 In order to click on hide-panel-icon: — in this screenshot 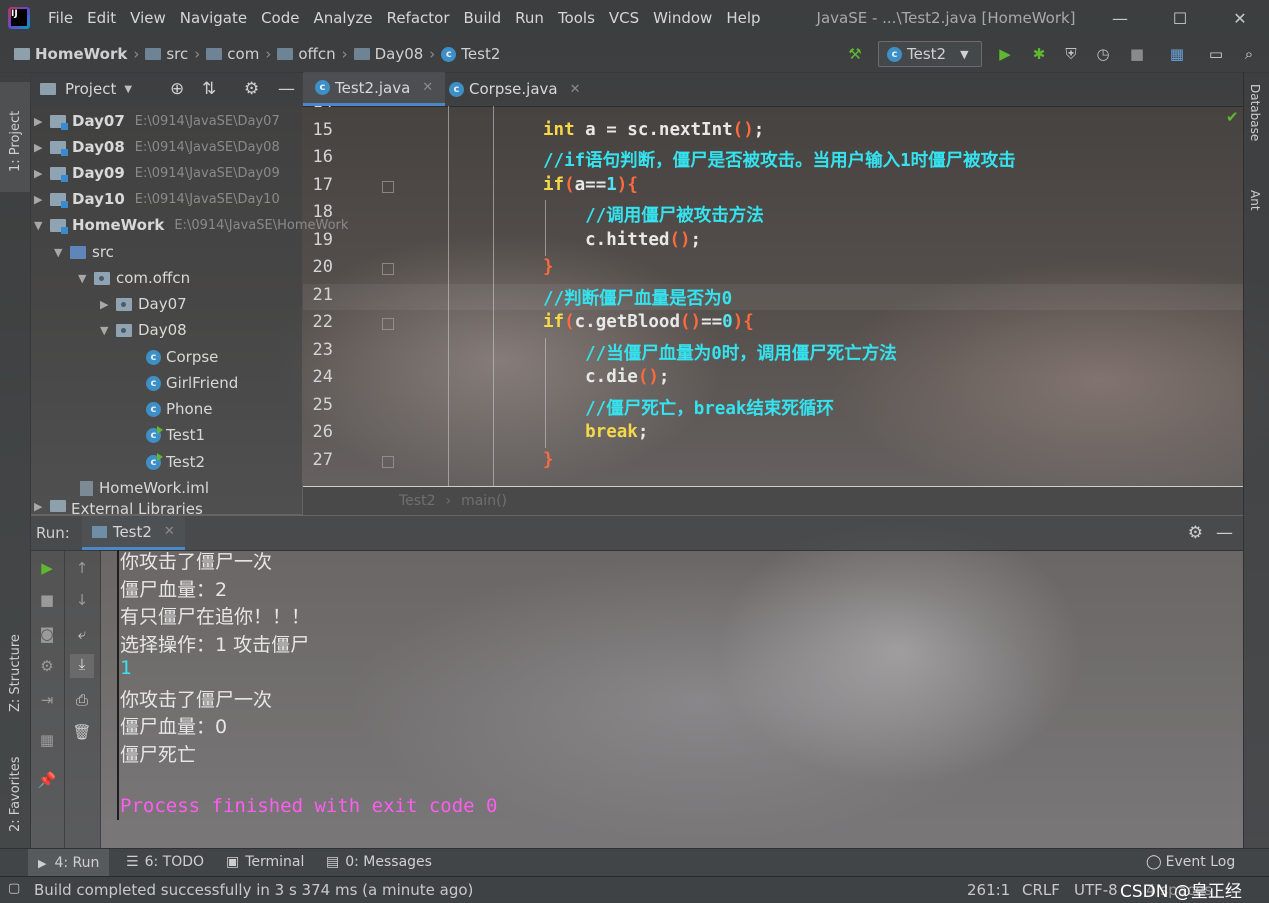, I will do `click(1224, 533)`.